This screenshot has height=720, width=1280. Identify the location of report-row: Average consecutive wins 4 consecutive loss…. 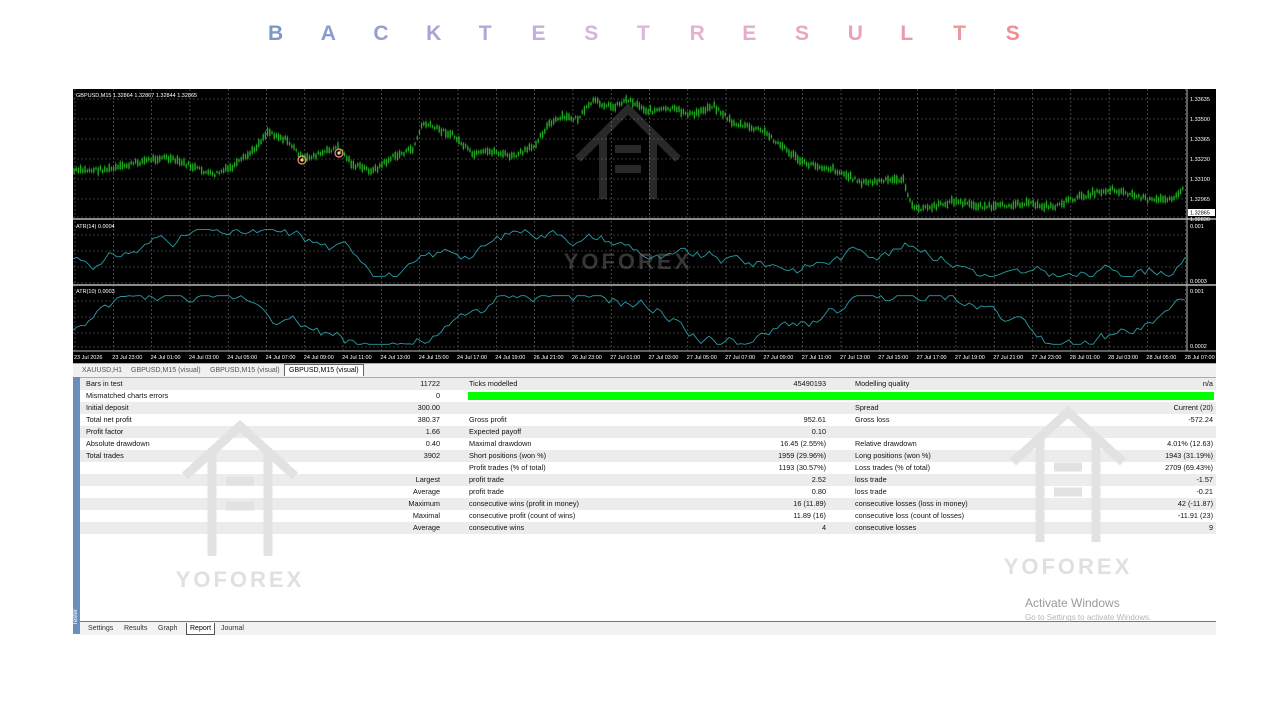
(648, 528).